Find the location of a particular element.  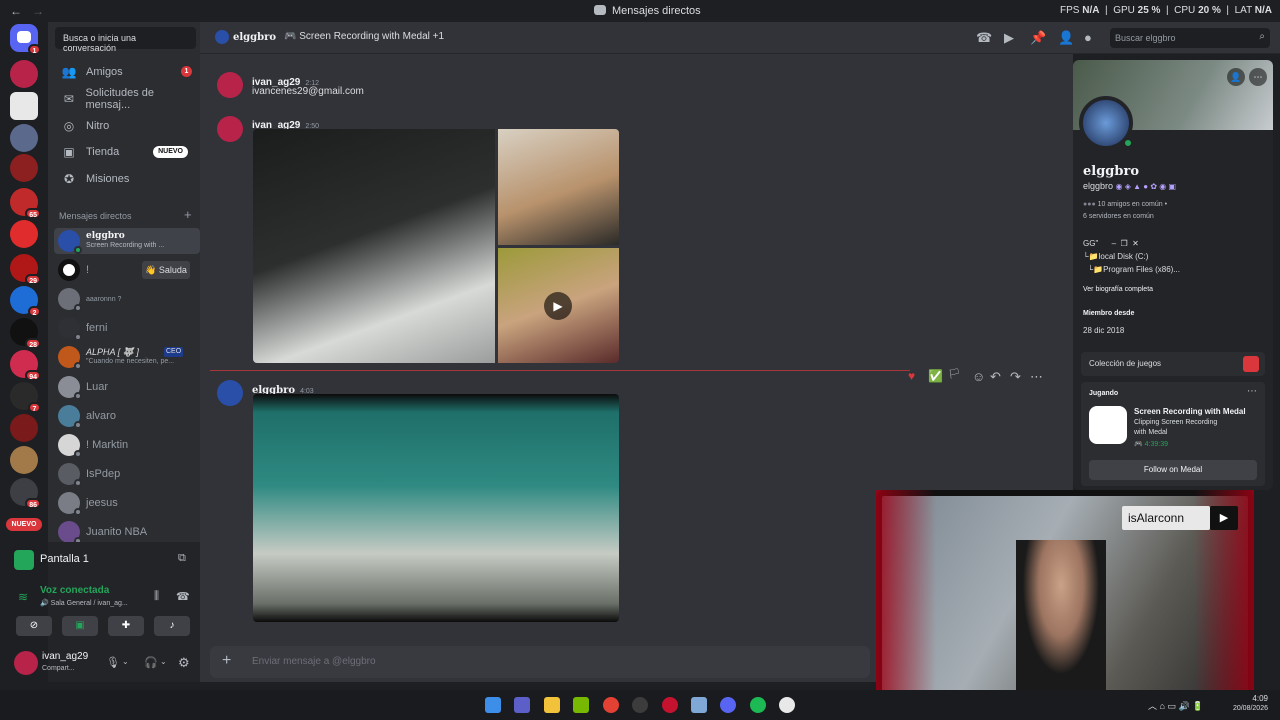

windows-start-icon is located at coordinates (493, 705).